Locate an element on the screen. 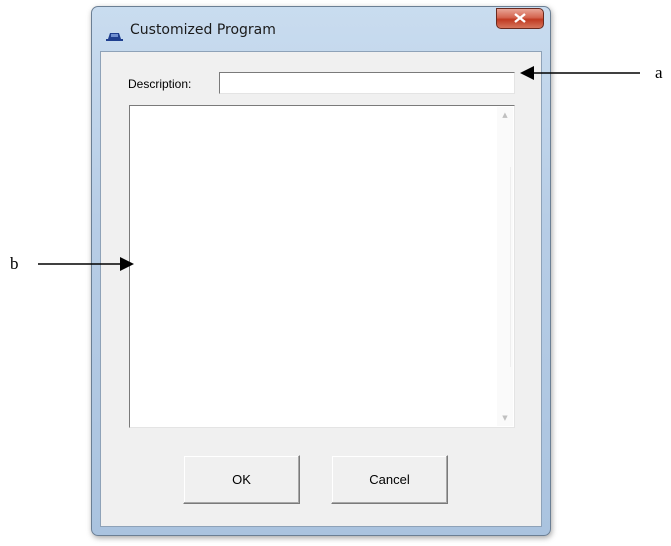 The height and width of the screenshot is (546, 671). arrow-right-icon is located at coordinates (86, 264).